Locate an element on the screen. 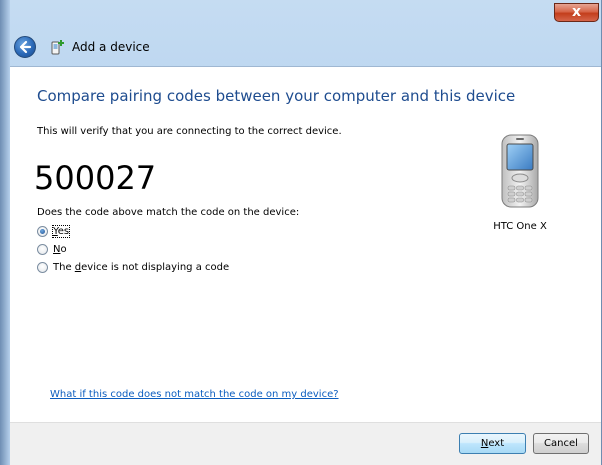 This screenshot has height=465, width=602. add-device-icon is located at coordinates (57, 47).